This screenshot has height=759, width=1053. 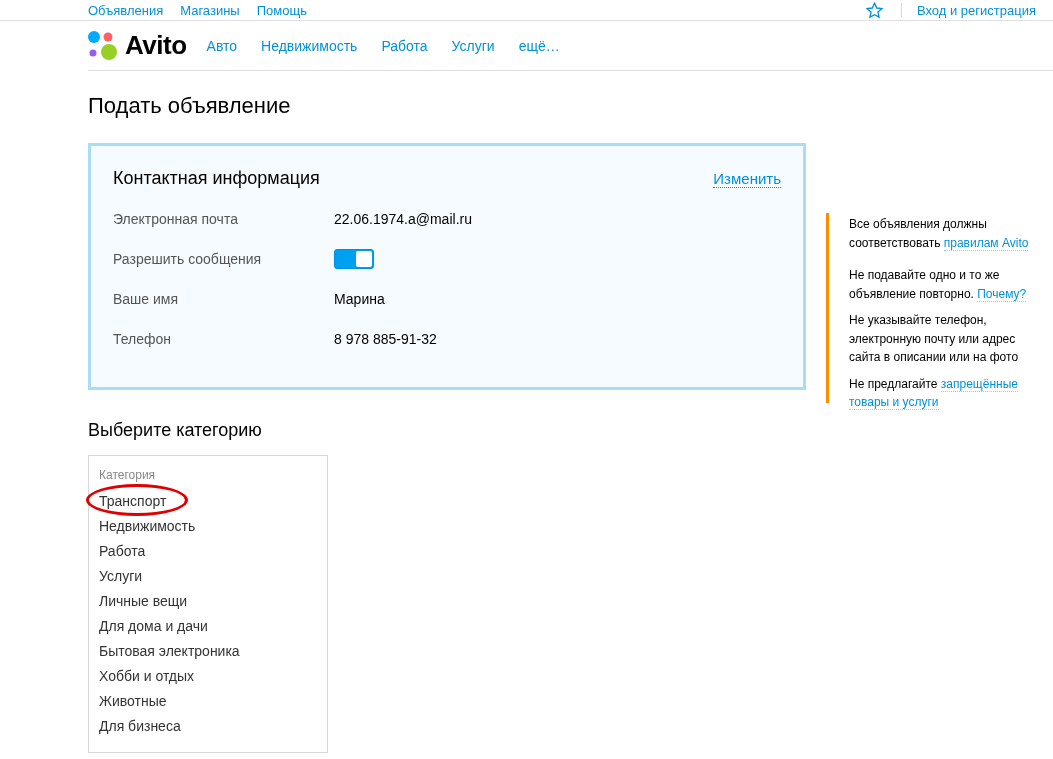 I want to click on rule-link: запрещённые, so click(x=979, y=384).